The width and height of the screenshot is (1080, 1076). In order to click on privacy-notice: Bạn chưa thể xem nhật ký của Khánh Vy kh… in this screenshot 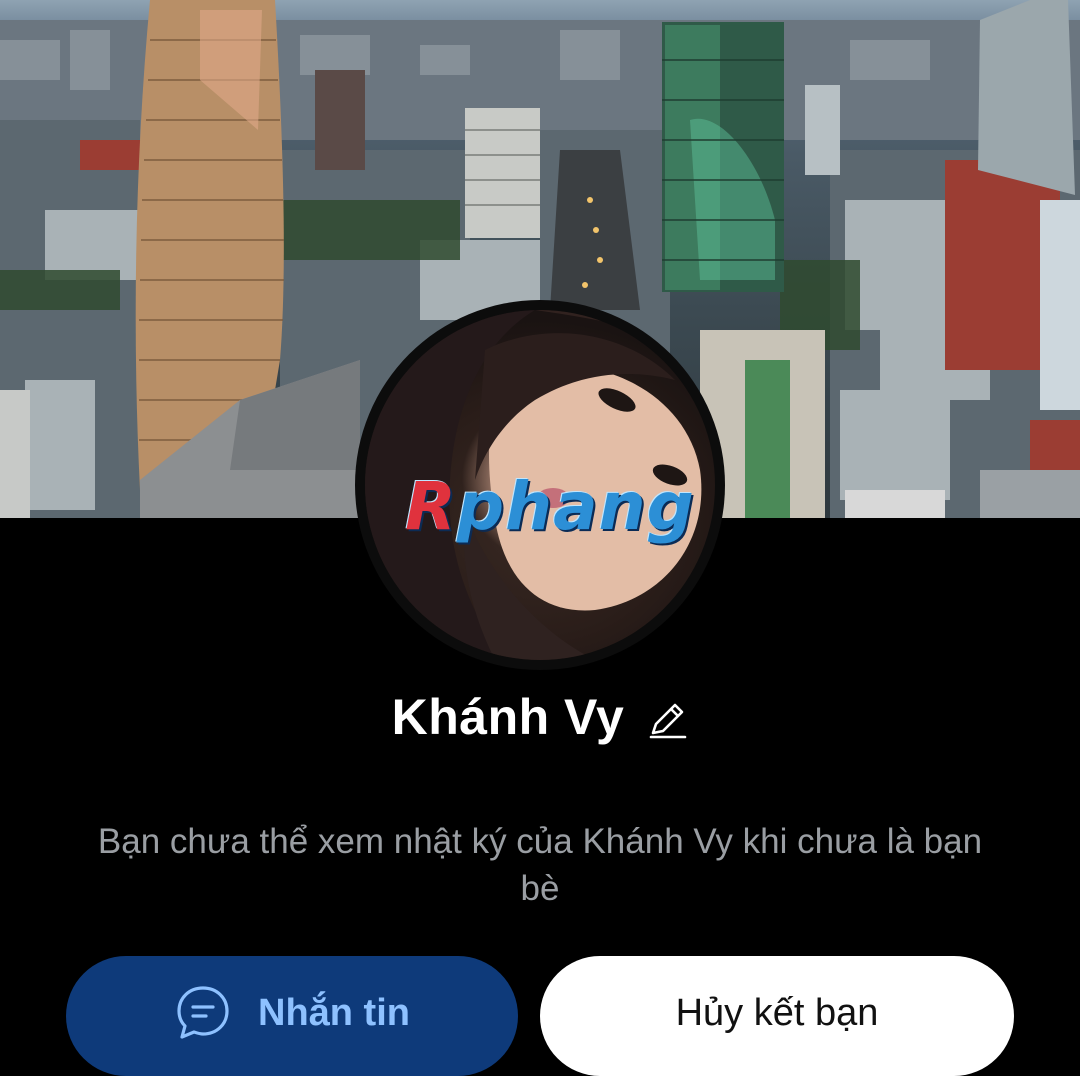, I will do `click(540, 865)`.